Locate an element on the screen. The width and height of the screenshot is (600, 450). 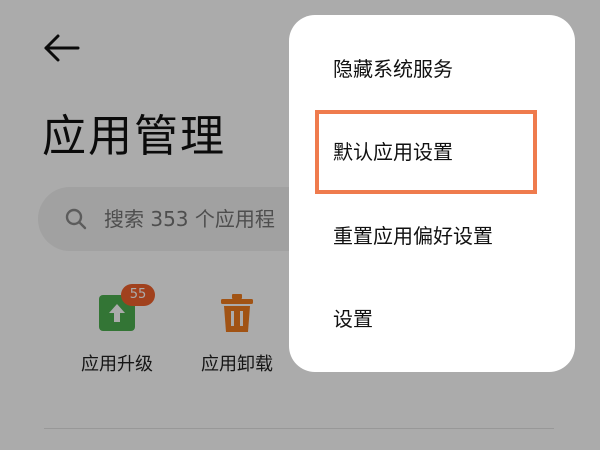
menu-item-settings: 设置 is located at coordinates (353, 319).